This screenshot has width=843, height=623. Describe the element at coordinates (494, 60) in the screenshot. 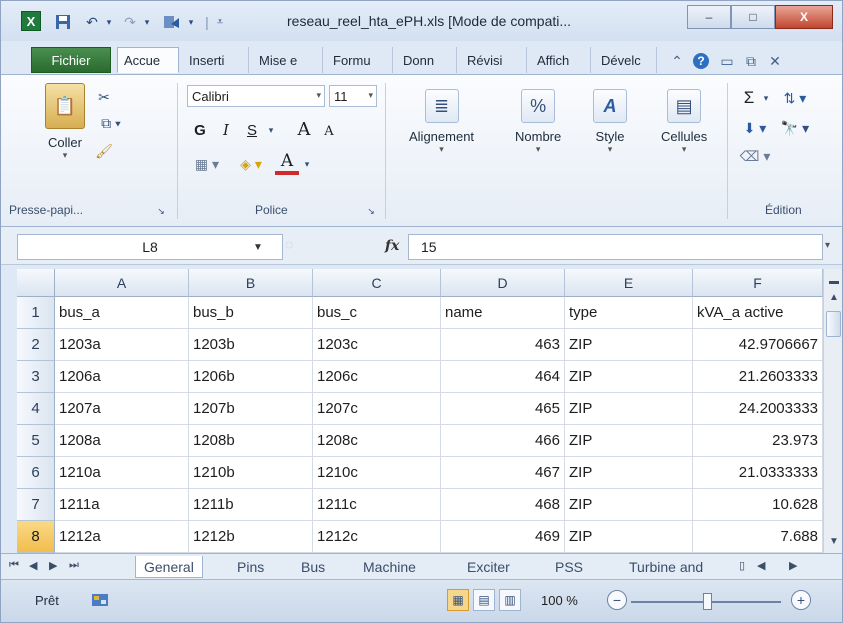

I see `tab-revision: Révisi` at that location.